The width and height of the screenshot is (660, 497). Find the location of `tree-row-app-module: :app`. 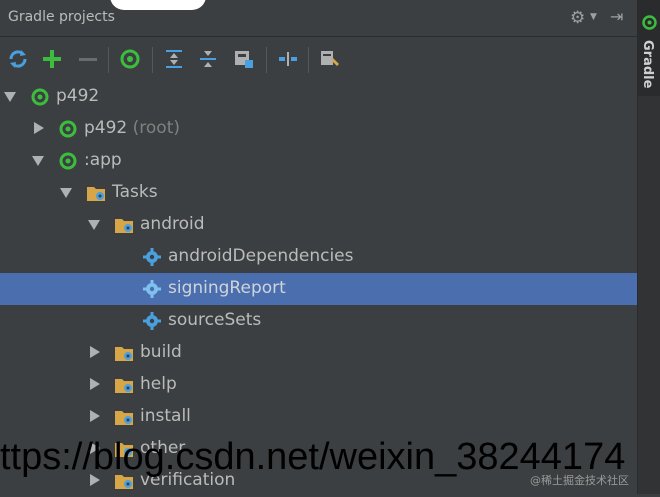

tree-row-app-module: :app is located at coordinates (318, 161).